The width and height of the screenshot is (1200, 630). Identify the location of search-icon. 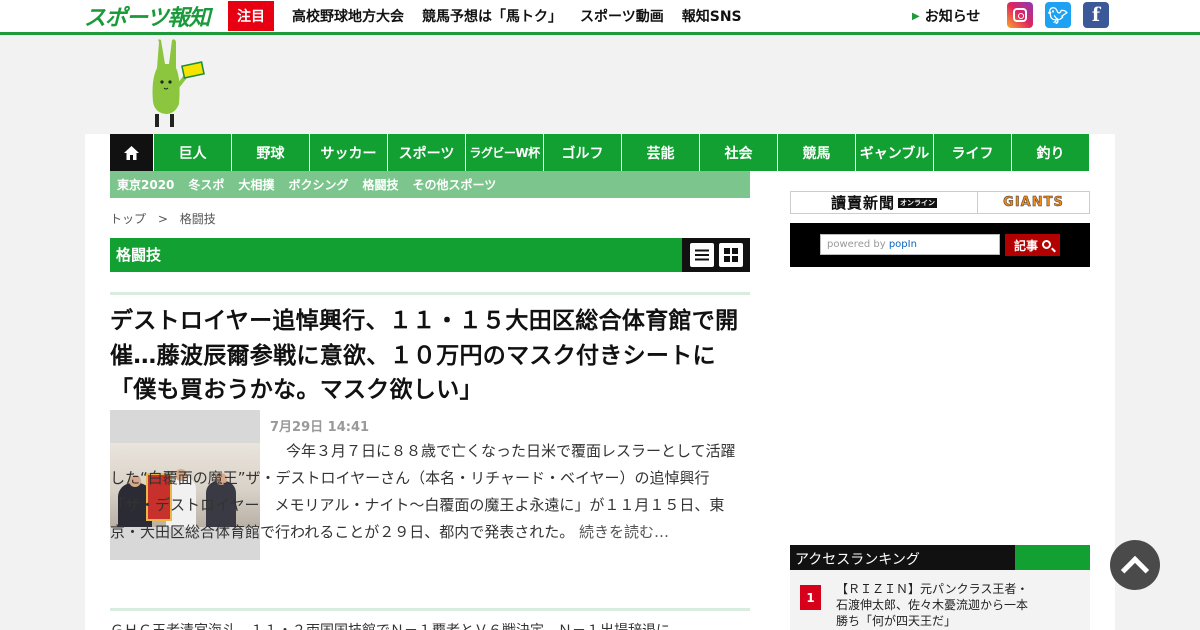
(1046, 244).